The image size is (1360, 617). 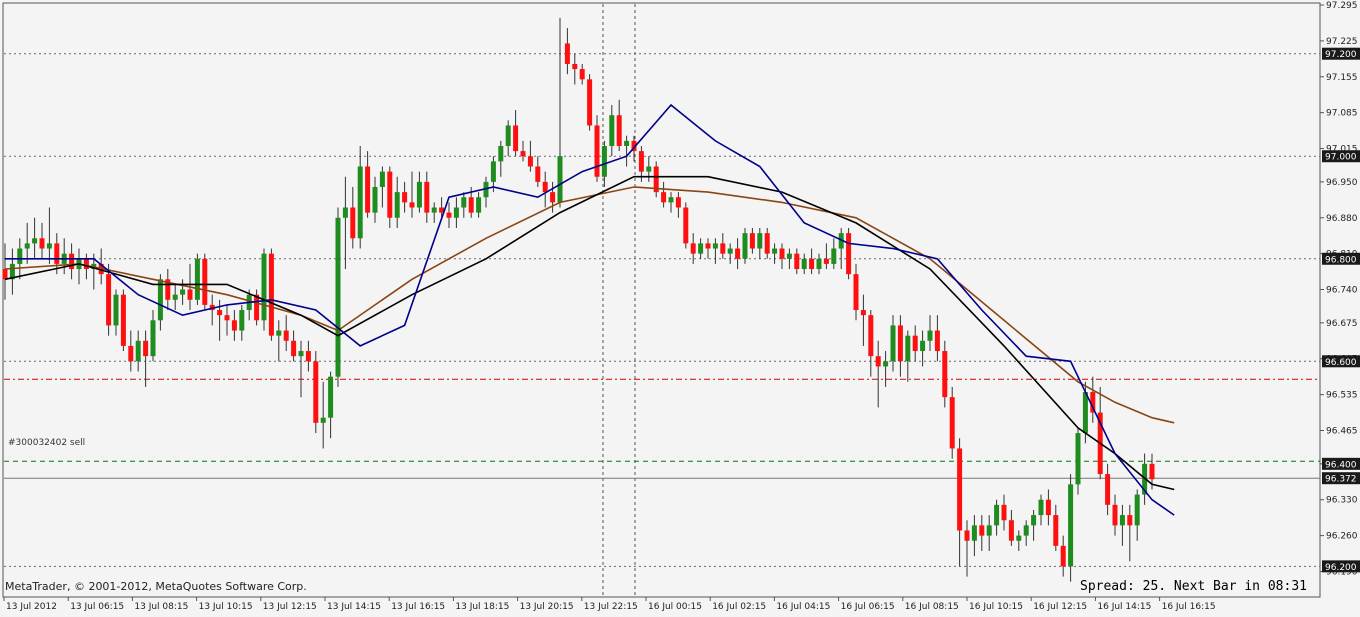 I want to click on time-tick-label: 13 Jul 12:15, so click(x=290, y=607).